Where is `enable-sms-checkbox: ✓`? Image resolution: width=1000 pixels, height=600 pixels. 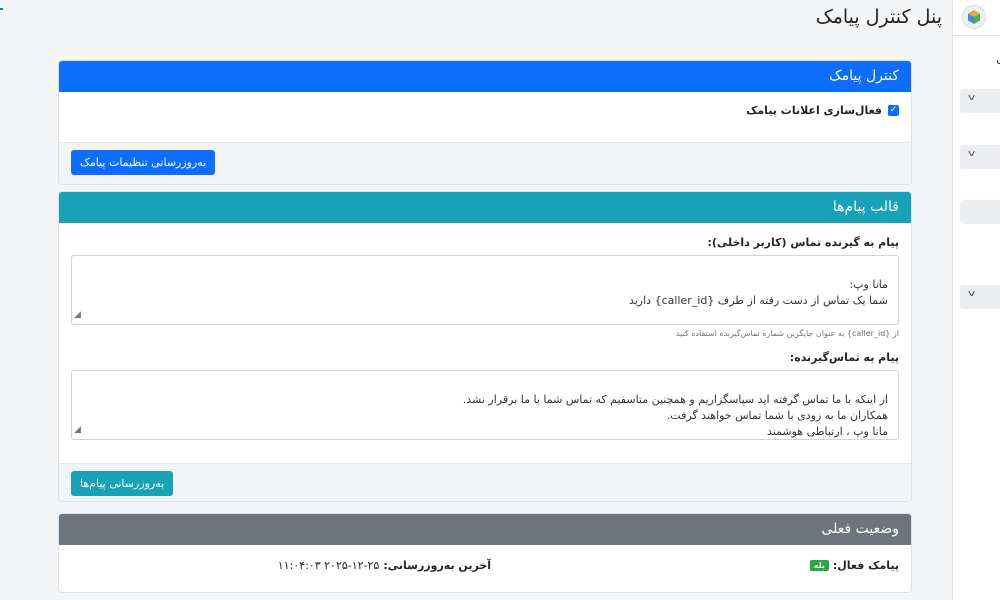 enable-sms-checkbox: ✓ is located at coordinates (893, 110).